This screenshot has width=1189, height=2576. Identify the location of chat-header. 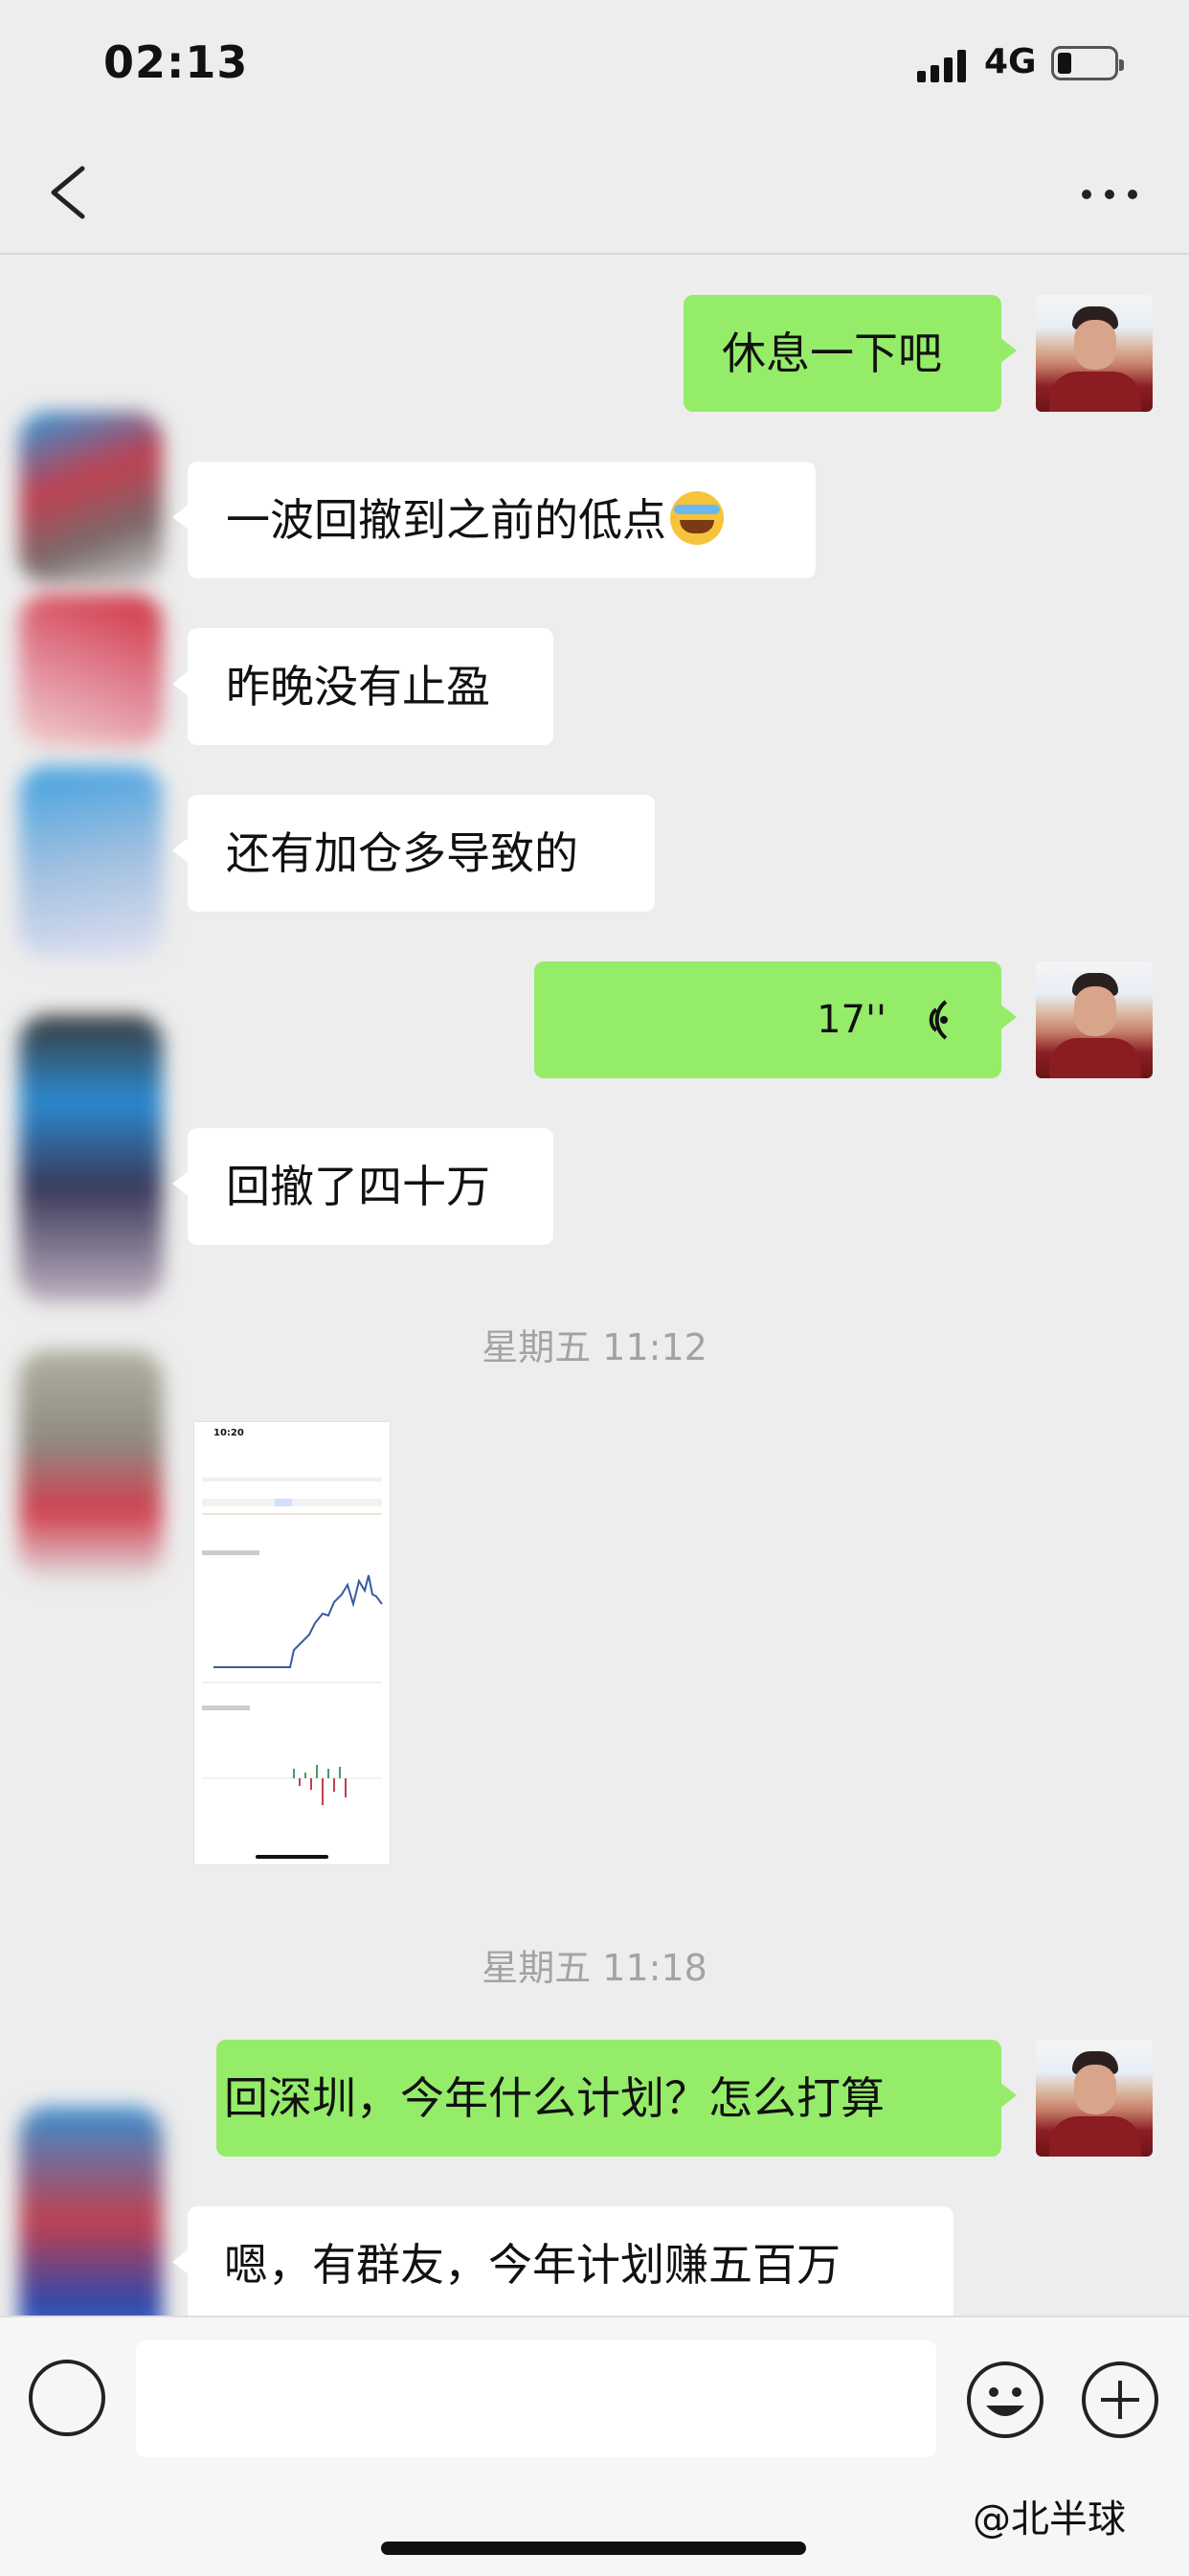
(594, 194).